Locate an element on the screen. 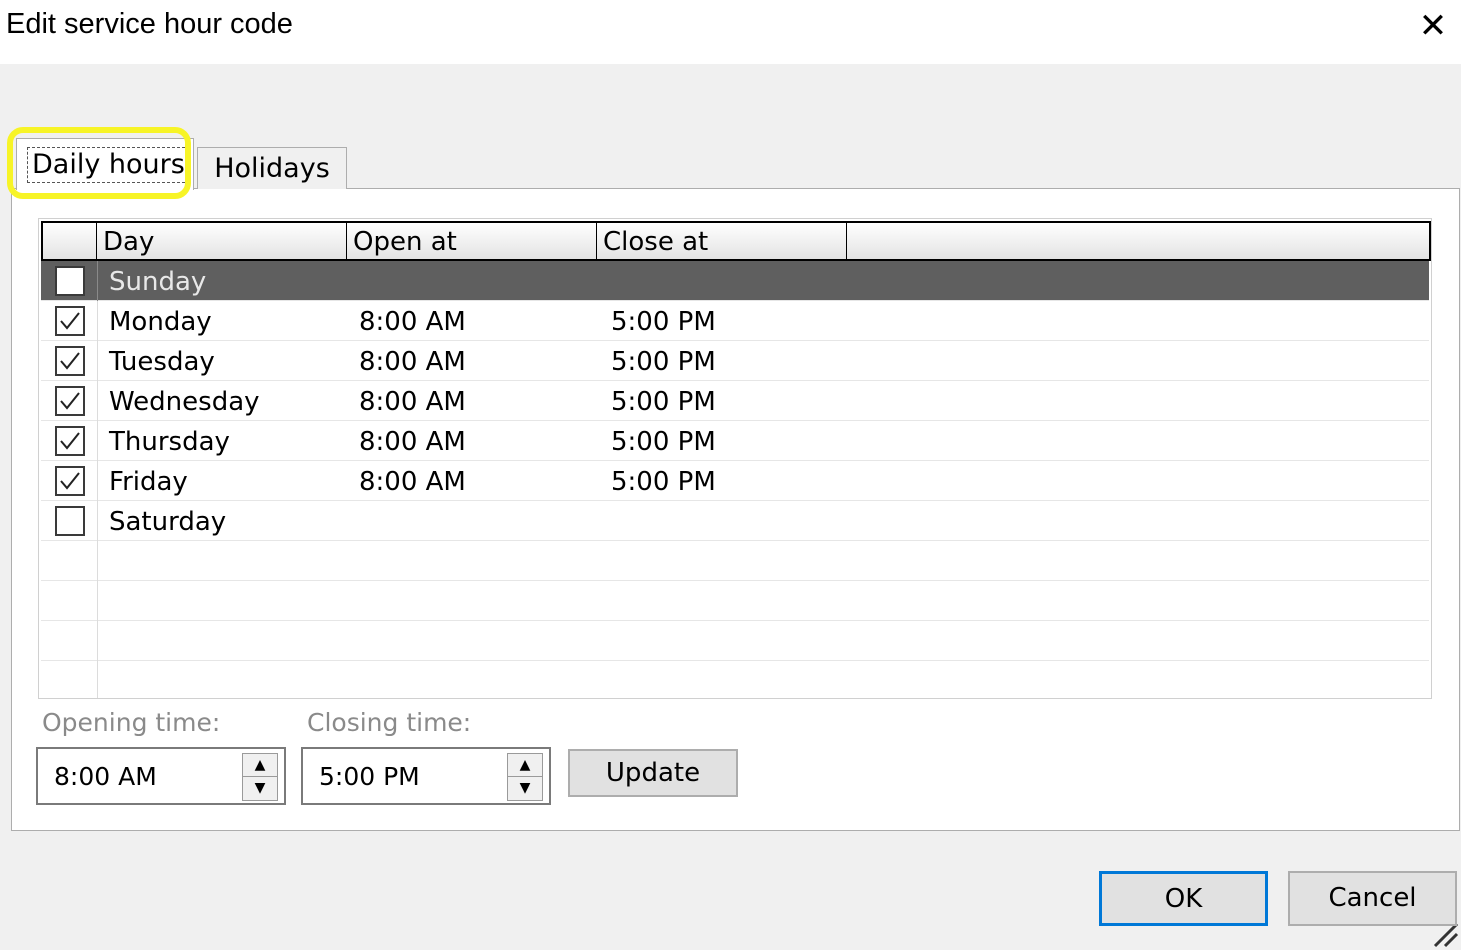  cancel-button: Cancel is located at coordinates (1372, 898).